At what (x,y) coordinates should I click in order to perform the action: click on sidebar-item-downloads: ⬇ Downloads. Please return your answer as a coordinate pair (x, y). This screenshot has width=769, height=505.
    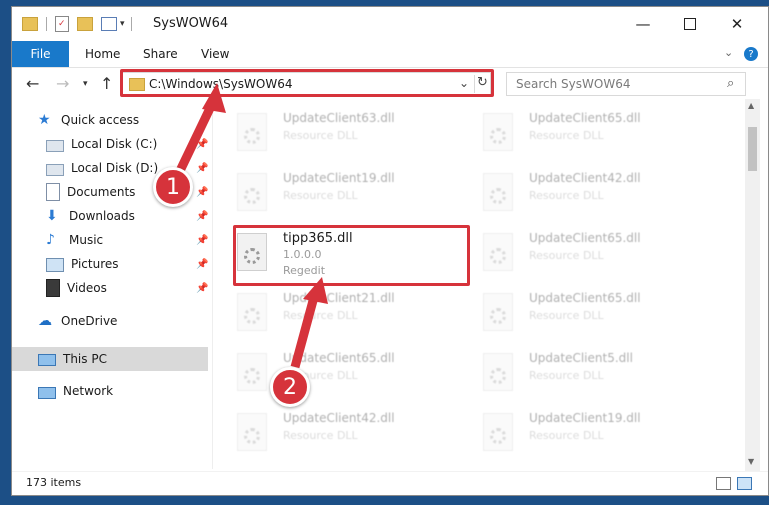
    Looking at the image, I should click on (90, 216).